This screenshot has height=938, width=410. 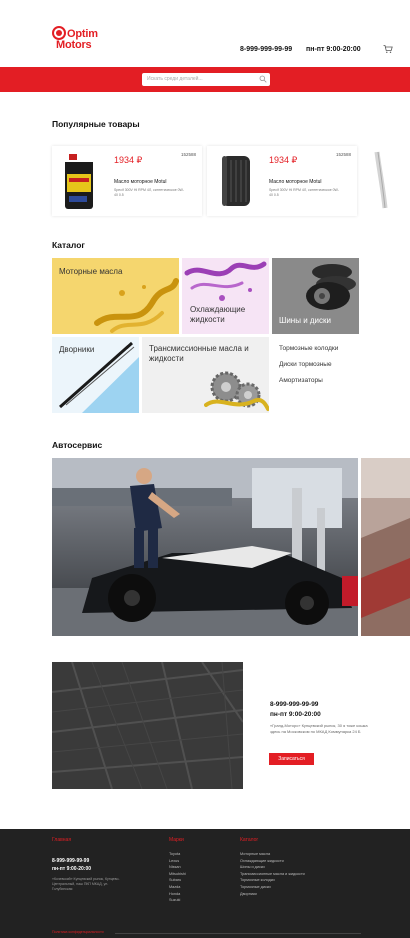 What do you see at coordinates (291, 759) in the screenshot?
I see `book-button: Записаться` at bounding box center [291, 759].